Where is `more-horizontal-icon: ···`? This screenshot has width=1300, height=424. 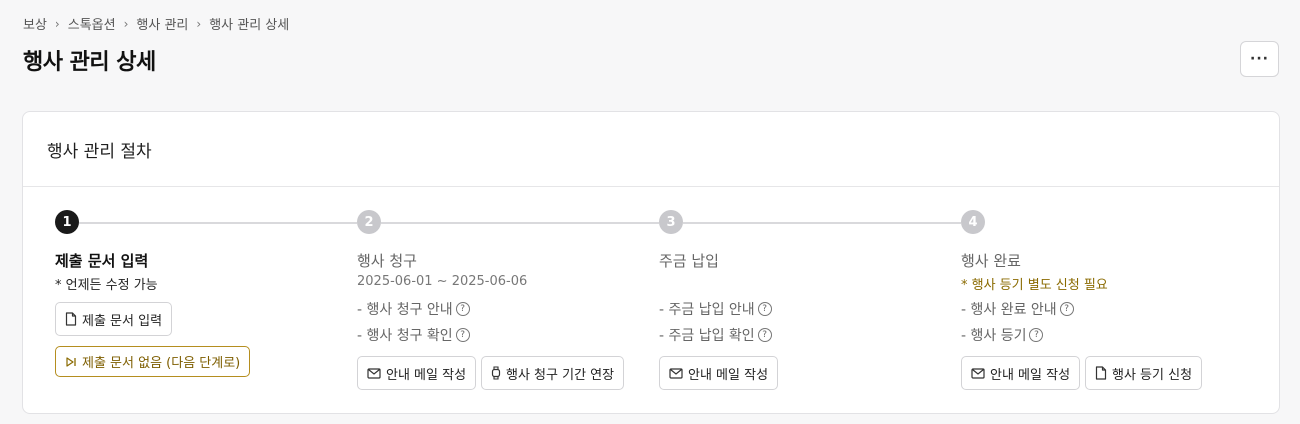
more-horizontal-icon: ··· is located at coordinates (1259, 59).